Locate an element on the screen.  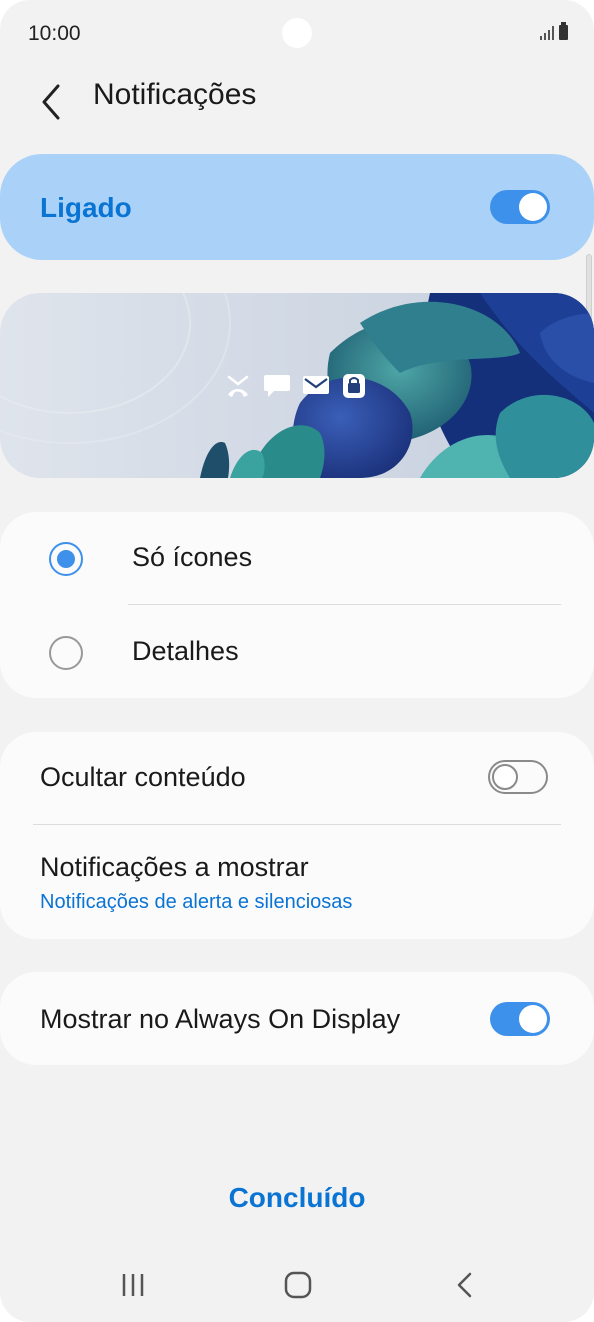
preview-icons is located at coordinates (296, 386).